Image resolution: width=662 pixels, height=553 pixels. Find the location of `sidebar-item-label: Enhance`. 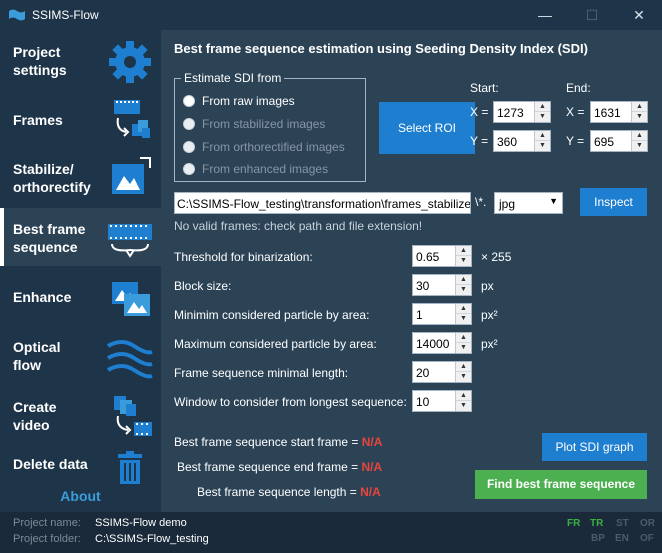

sidebar-item-label: Enhance is located at coordinates (42, 297).